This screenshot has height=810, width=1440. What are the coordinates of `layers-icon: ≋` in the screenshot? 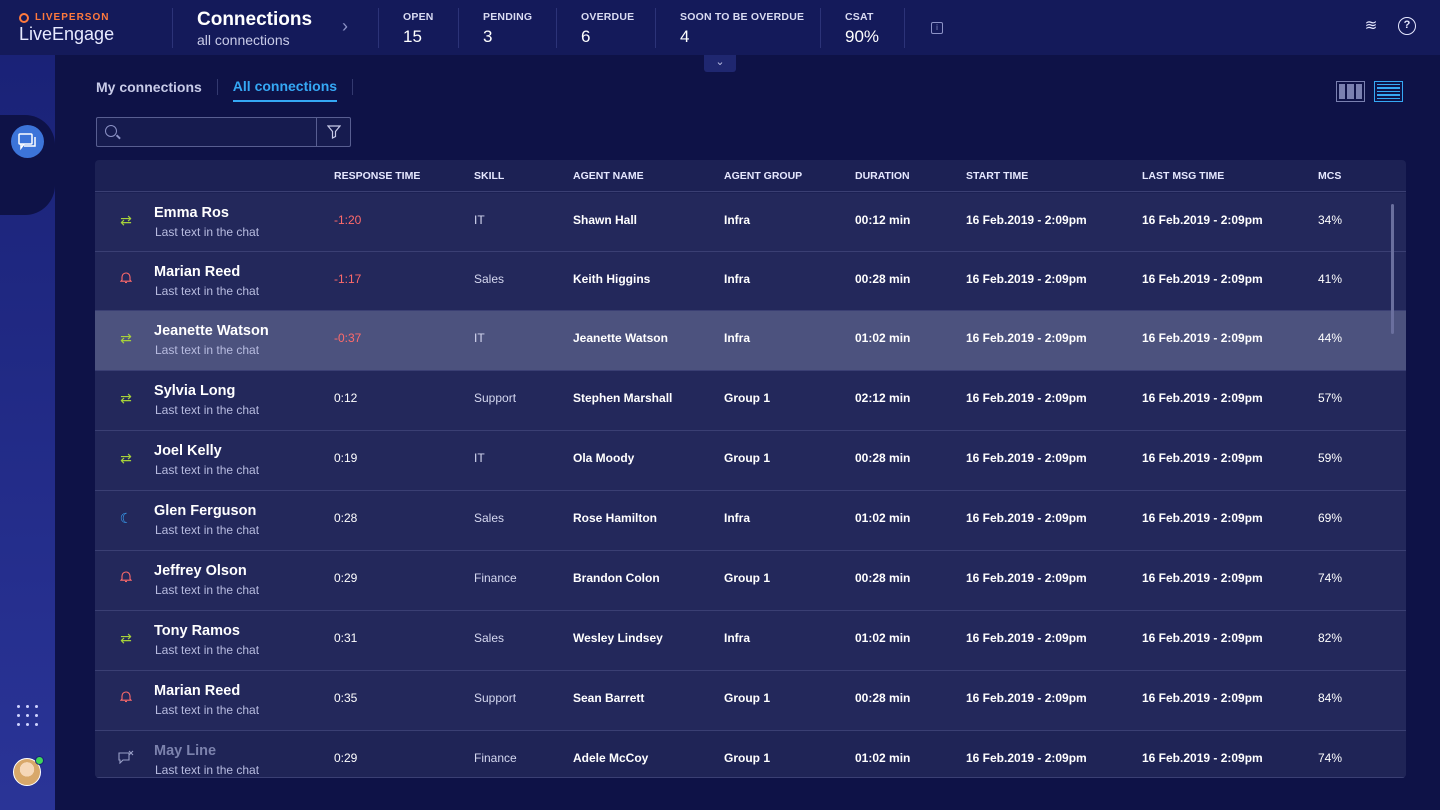 It's located at (1371, 26).